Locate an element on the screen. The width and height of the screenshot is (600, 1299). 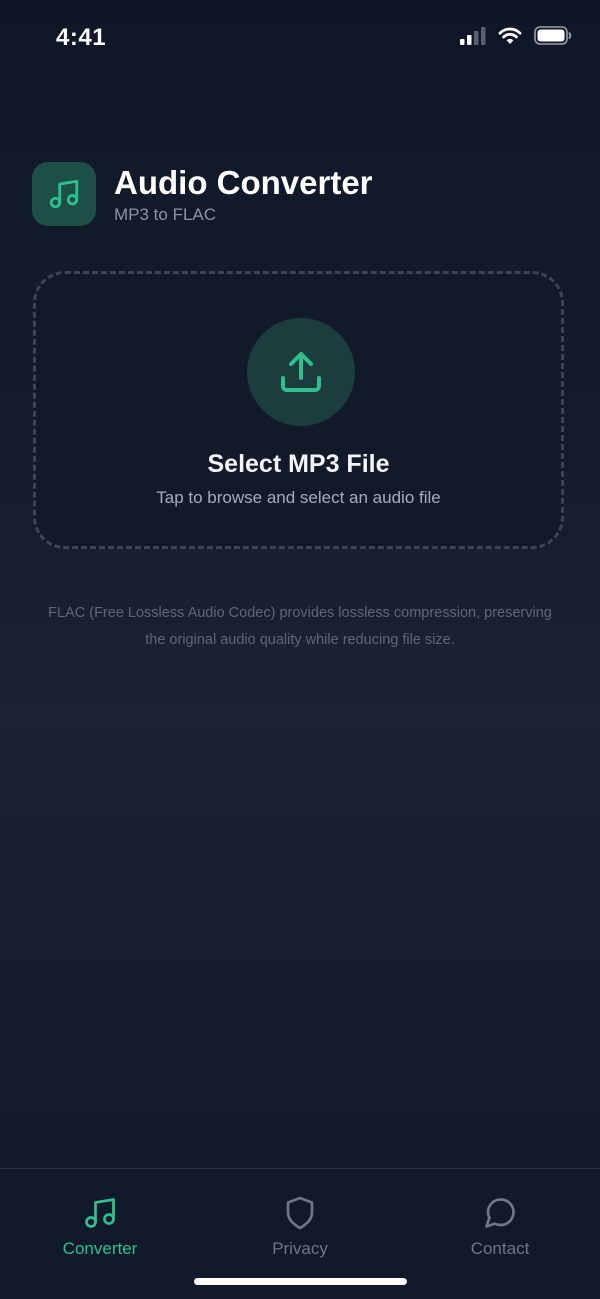
dropzone-subtitle: Tap to browse and select an audio file is located at coordinates (298, 497).